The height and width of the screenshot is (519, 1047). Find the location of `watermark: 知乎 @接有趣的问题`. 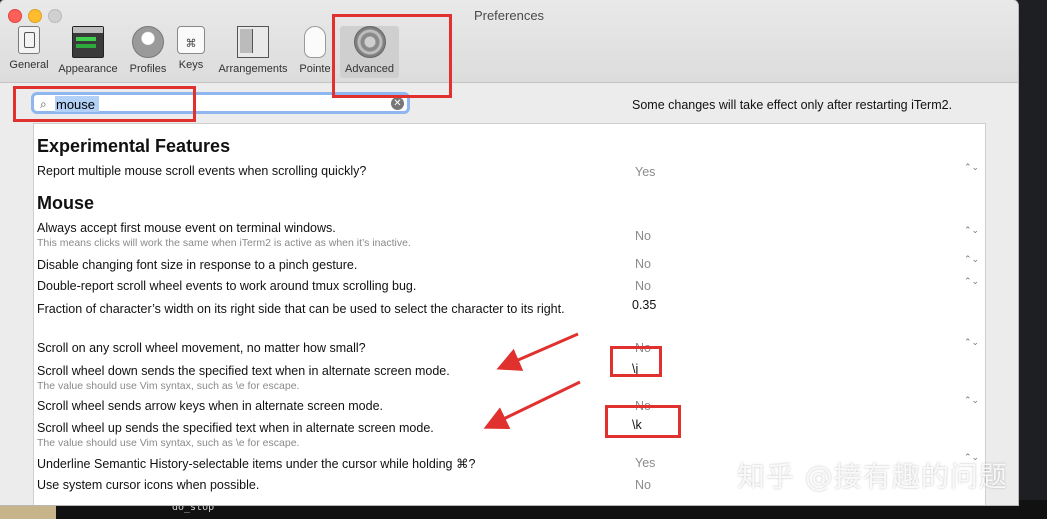

watermark: 知乎 @接有趣的问题 is located at coordinates (872, 476).